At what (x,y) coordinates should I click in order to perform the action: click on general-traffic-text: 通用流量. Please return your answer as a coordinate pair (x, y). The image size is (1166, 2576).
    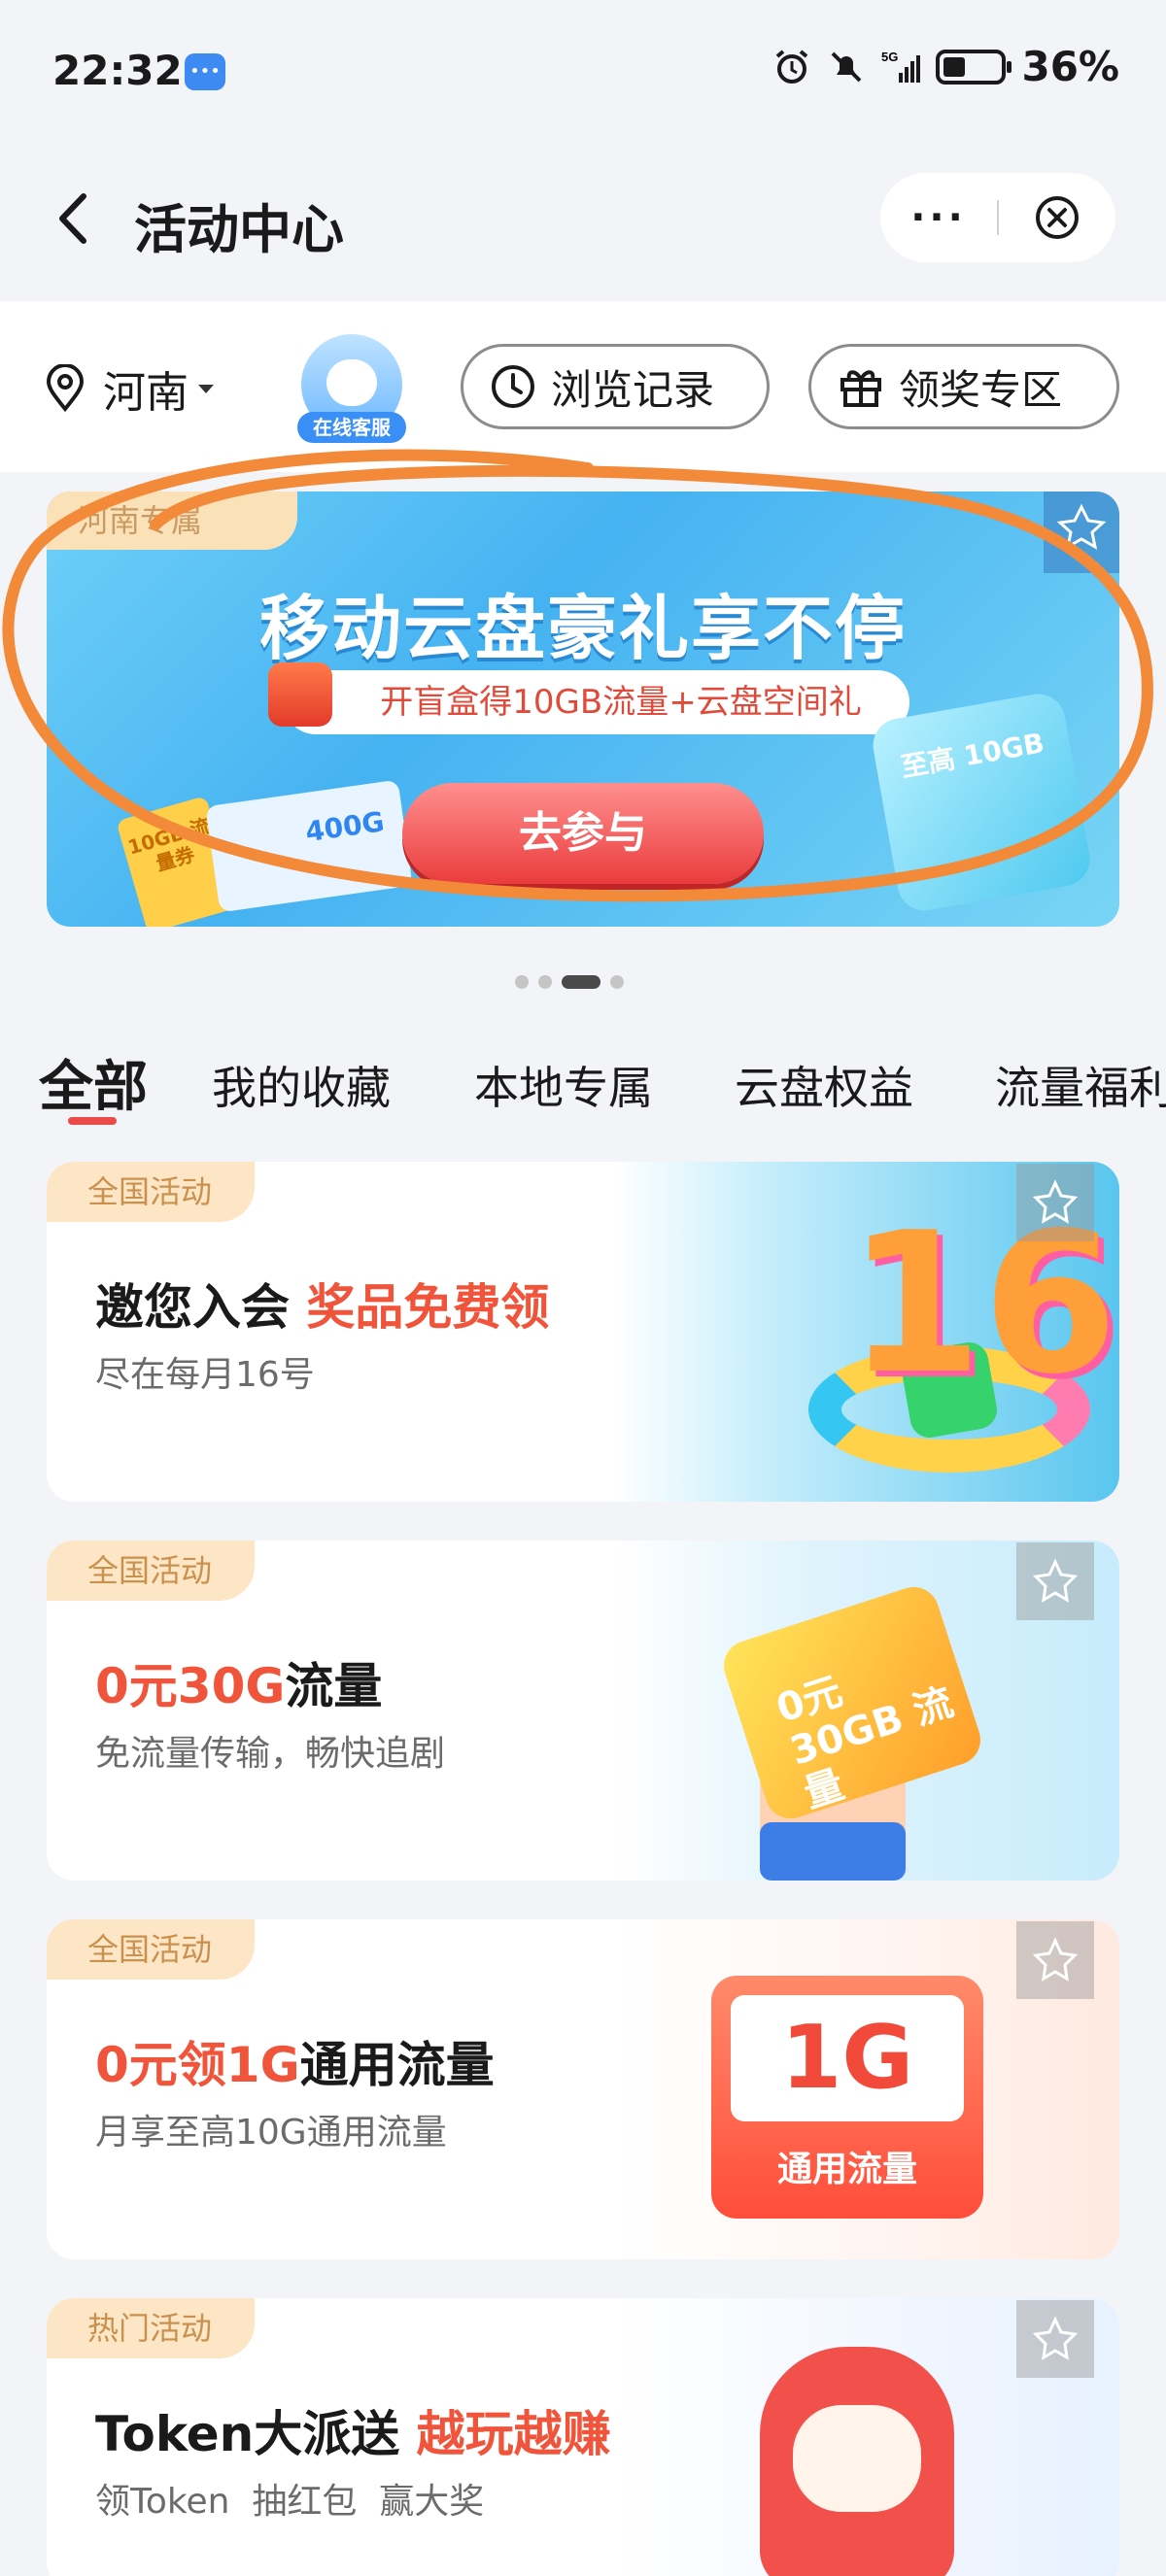
    Looking at the image, I should click on (846, 2169).